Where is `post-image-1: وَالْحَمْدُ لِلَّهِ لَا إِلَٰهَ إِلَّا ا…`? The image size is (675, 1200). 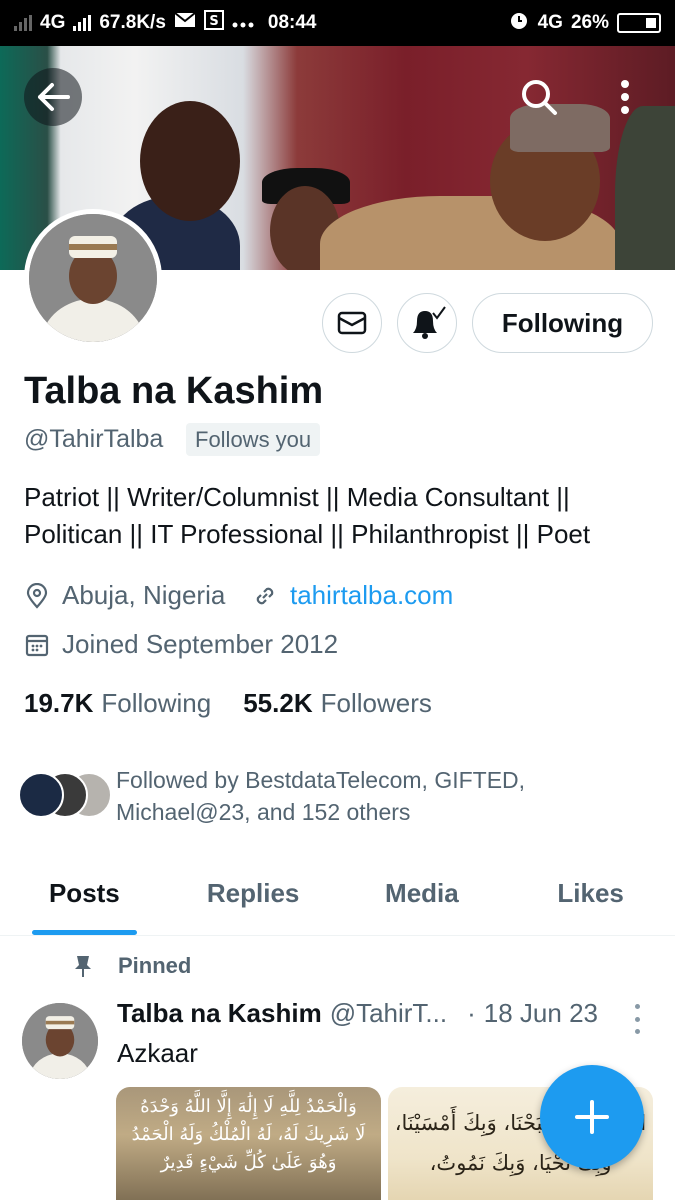 post-image-1: وَالْحَمْدُ لِلَّهِ لَا إِلَٰهَ إِلَّا ا… is located at coordinates (248, 1143).